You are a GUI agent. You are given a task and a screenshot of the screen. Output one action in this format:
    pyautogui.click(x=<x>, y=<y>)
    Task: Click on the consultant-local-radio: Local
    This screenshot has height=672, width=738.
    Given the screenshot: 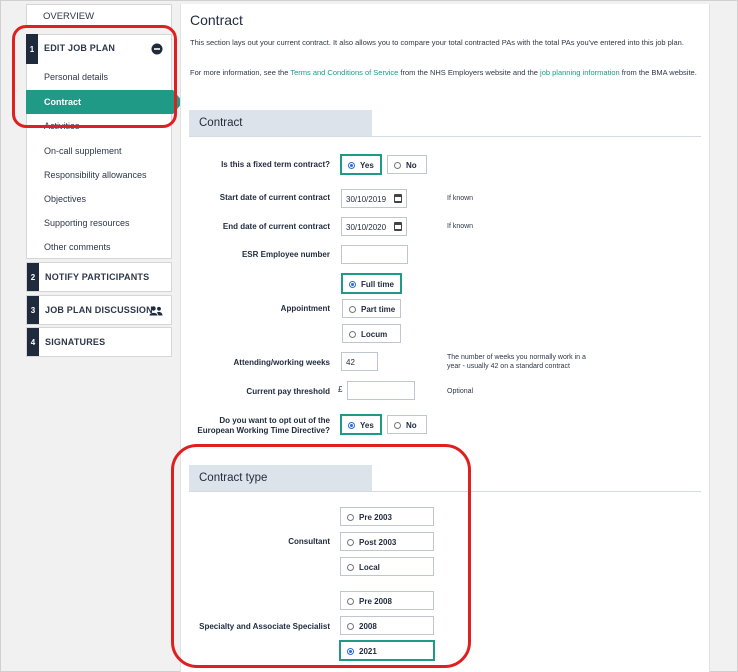 What is the action you would take?
    pyautogui.click(x=387, y=566)
    